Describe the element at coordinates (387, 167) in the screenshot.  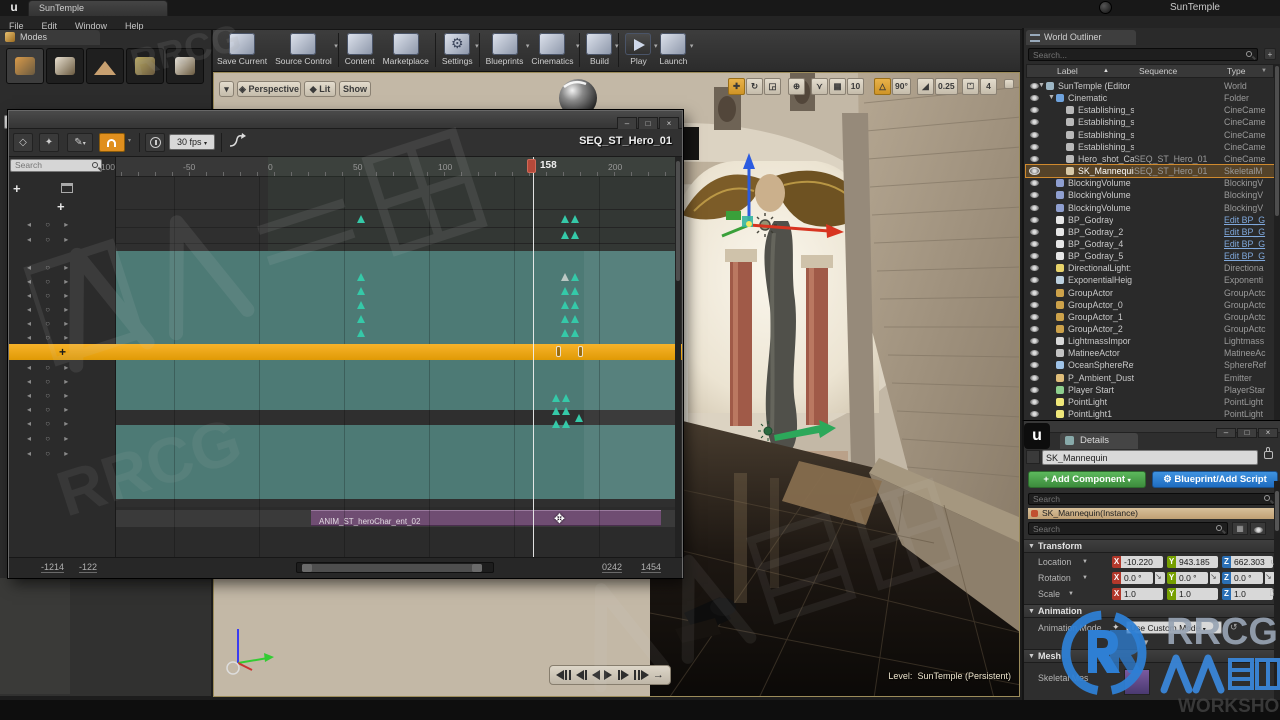
I see `timeline-ruler: -100 -50 0 50 100 200` at that location.